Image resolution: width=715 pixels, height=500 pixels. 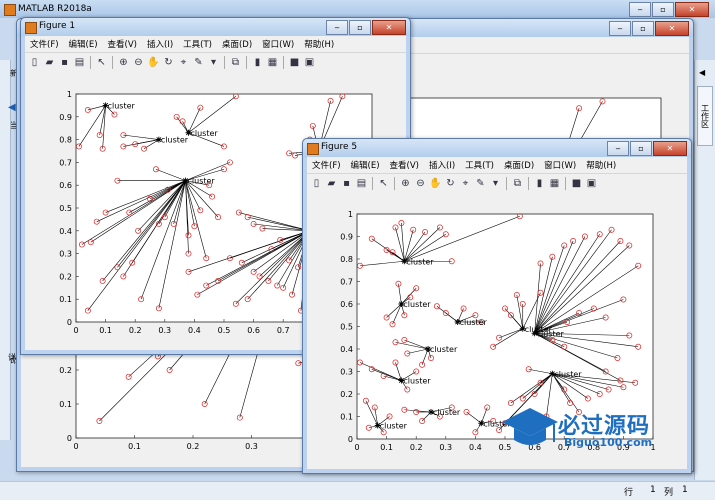 What do you see at coordinates (224, 330) in the screenshot?
I see `x-tick-label: 0.5` at bounding box center [224, 330].